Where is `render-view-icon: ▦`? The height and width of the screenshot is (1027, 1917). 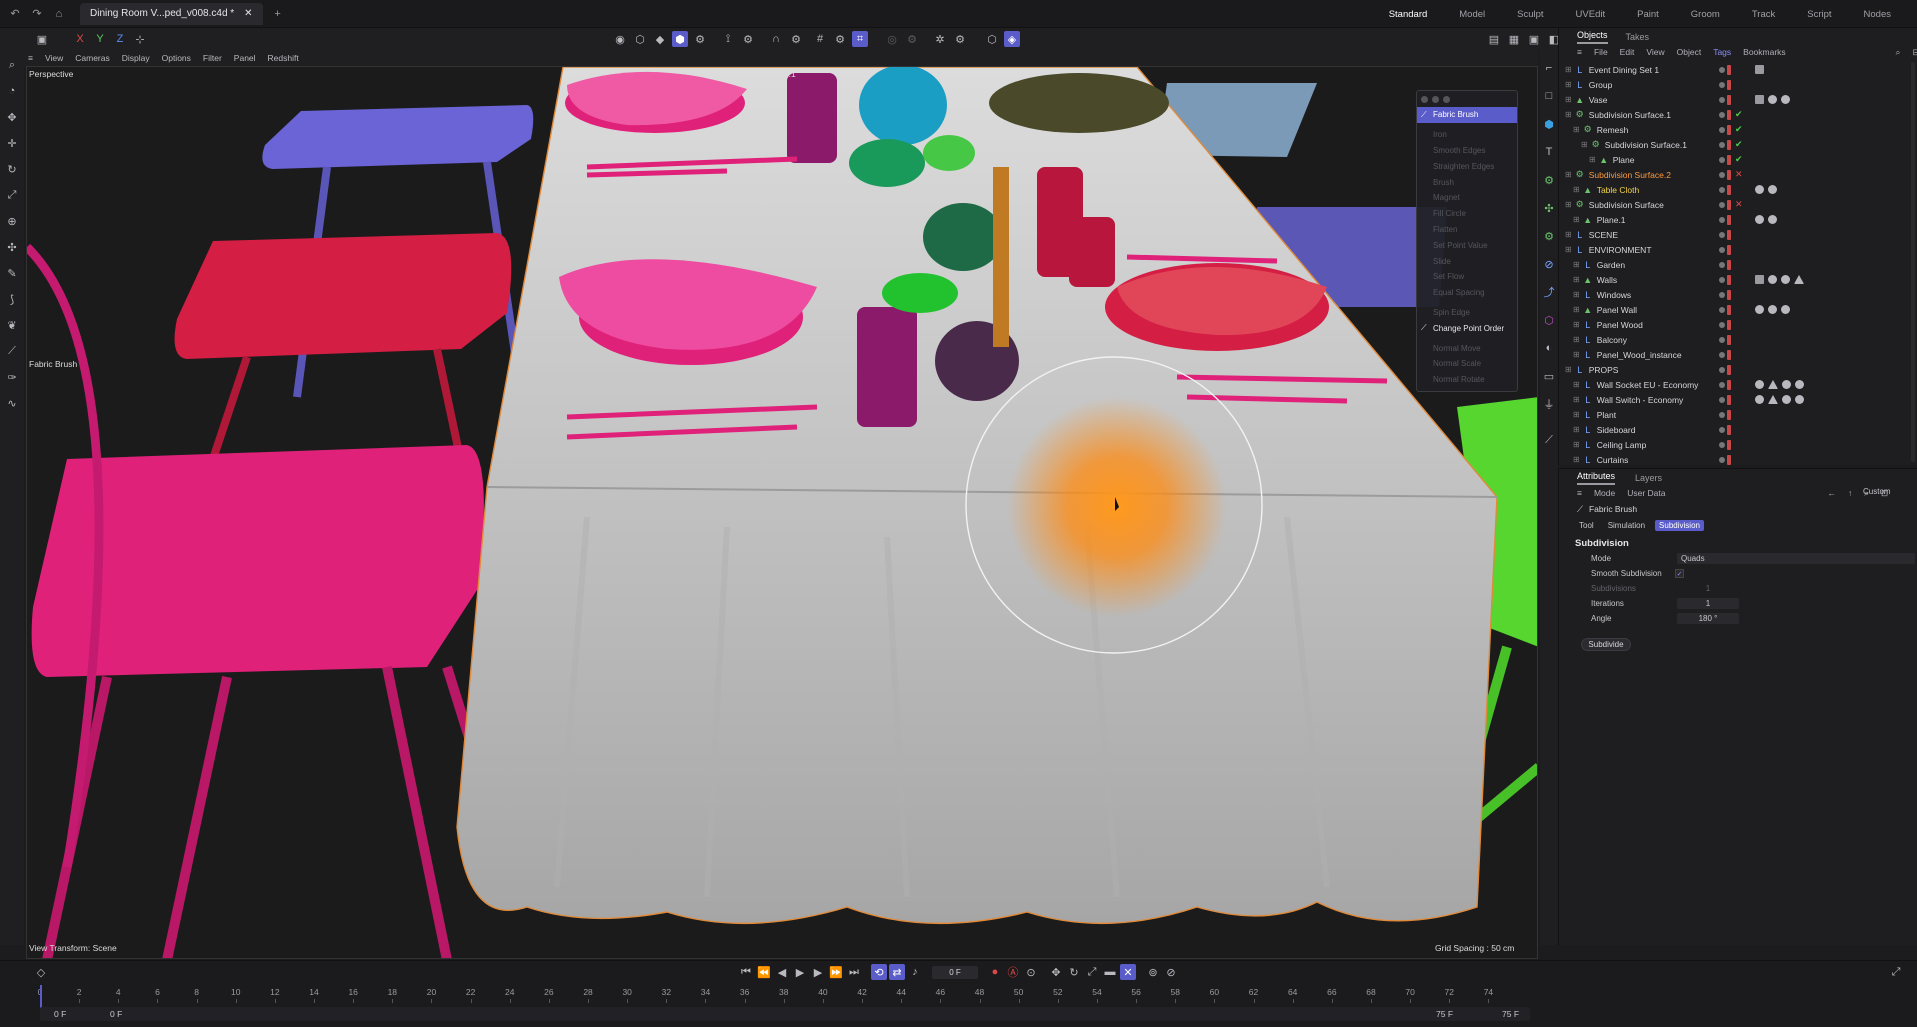
render-view-icon: ▦ is located at coordinates (1514, 39).